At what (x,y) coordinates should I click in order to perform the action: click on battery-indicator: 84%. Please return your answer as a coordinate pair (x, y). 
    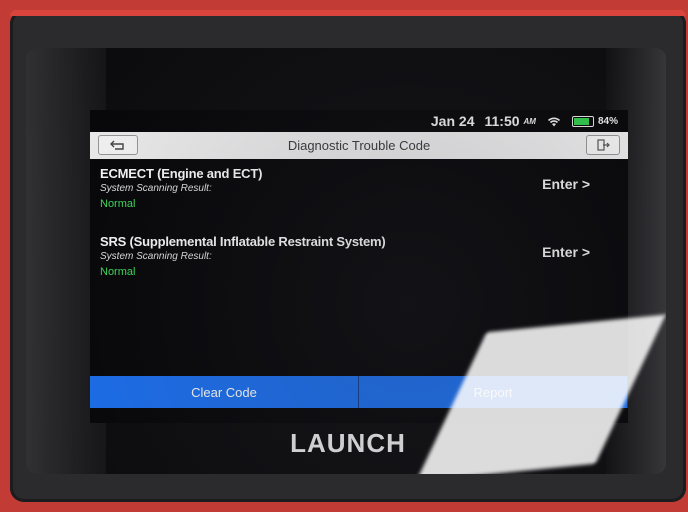
    Looking at the image, I should click on (594, 121).